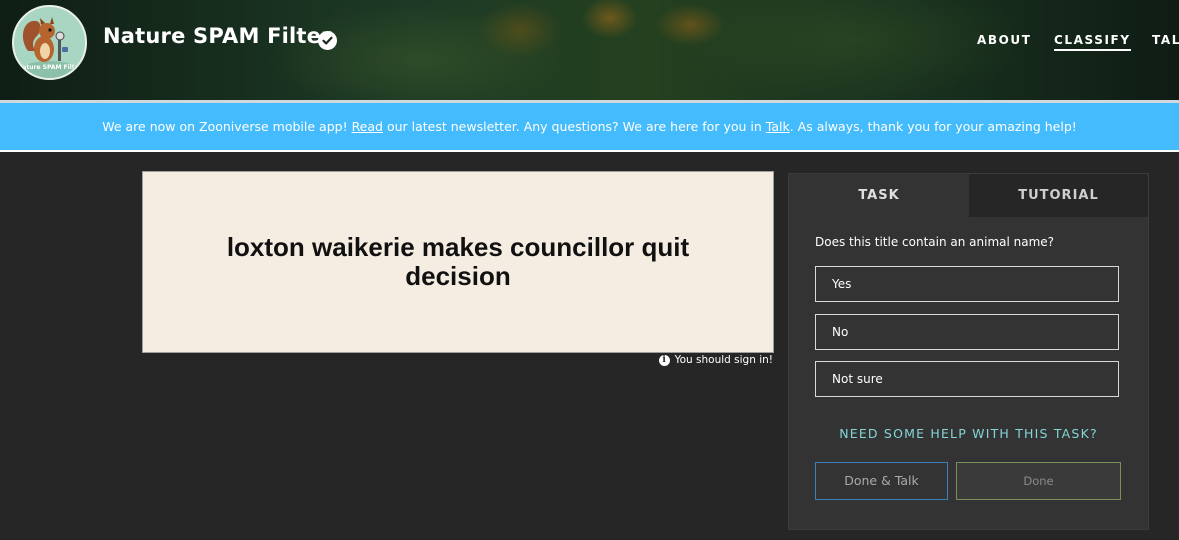  Describe the element at coordinates (778, 126) in the screenshot. I see `banner-talk-link: Talk` at that location.